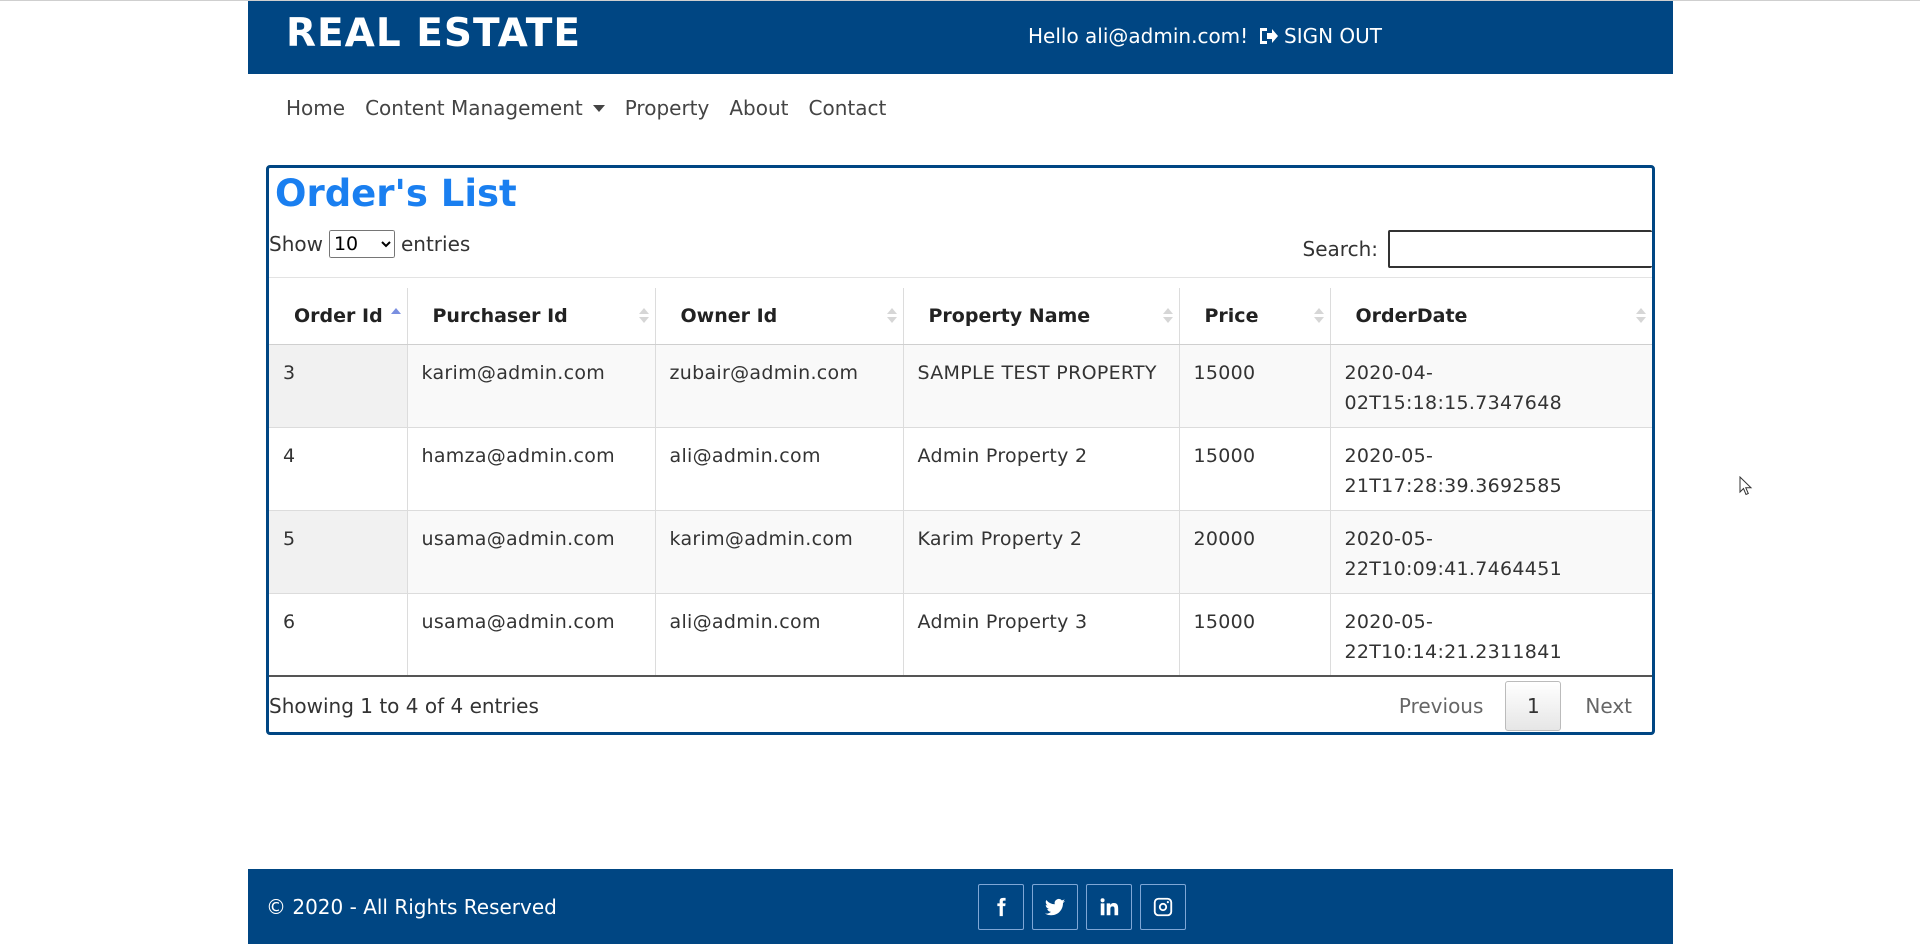  Describe the element at coordinates (361, 244) in the screenshot. I see `page-size-select: 10` at that location.